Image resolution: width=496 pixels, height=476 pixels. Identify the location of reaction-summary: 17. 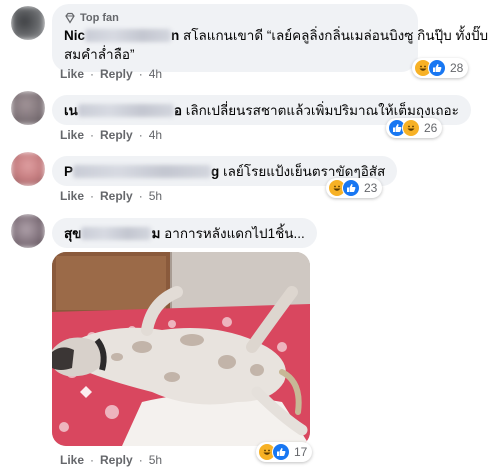
(284, 452).